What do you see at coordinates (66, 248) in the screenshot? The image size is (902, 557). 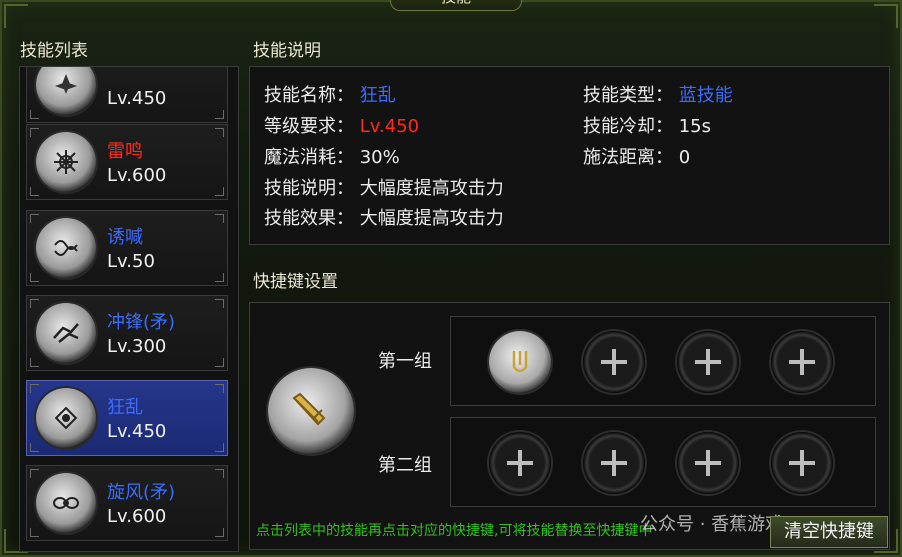 I see `swirl-icon` at bounding box center [66, 248].